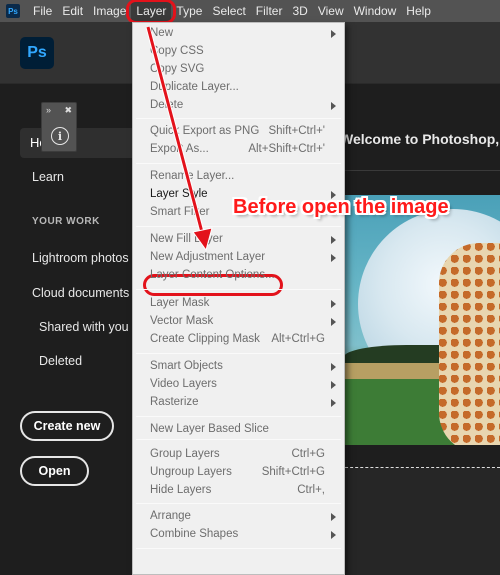 Image resolution: width=500 pixels, height=575 pixels. Describe the element at coordinates (299, 11) in the screenshot. I see `menu-3d: 3D` at that location.